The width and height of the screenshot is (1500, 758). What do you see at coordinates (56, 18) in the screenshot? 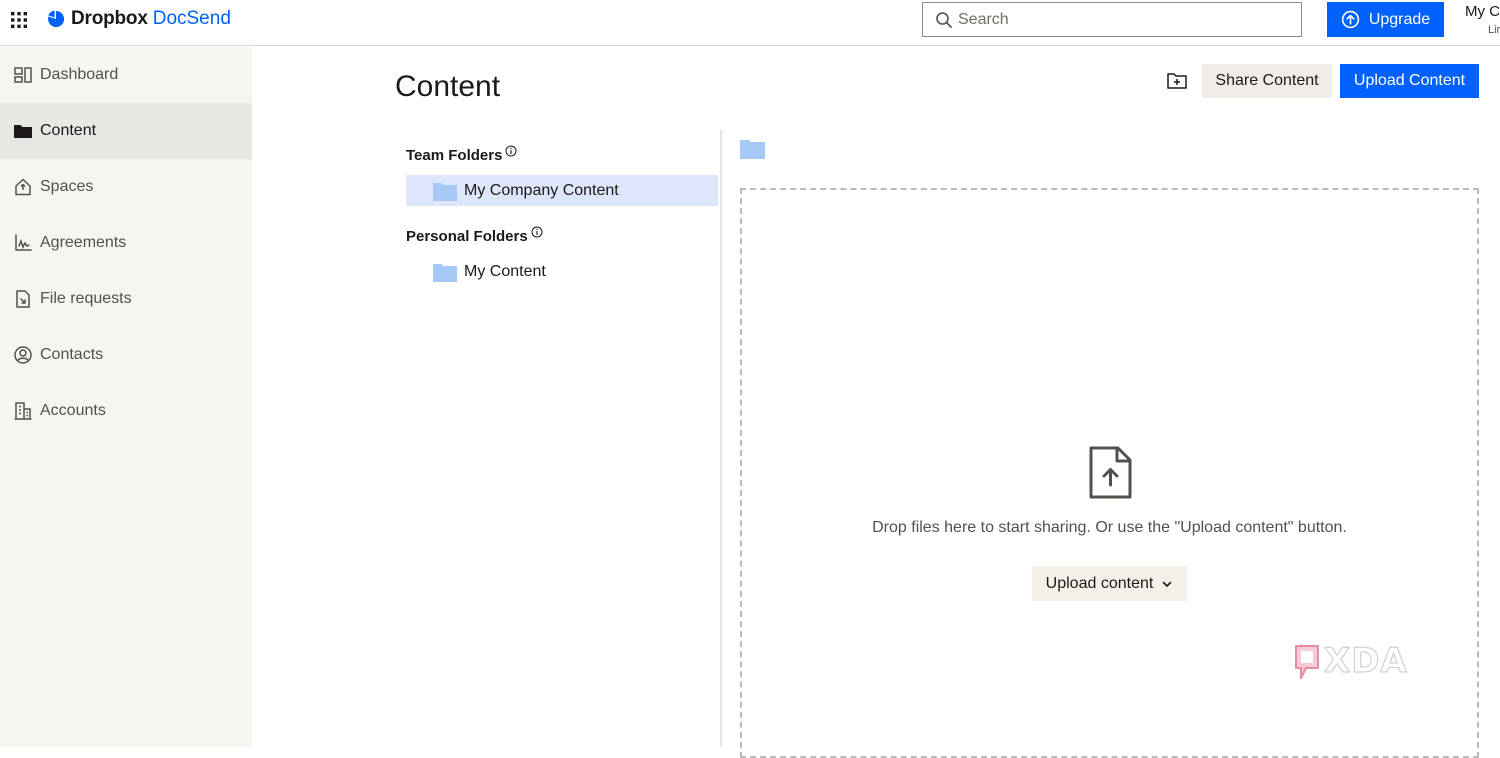
I see `docsend-logo-icon` at bounding box center [56, 18].